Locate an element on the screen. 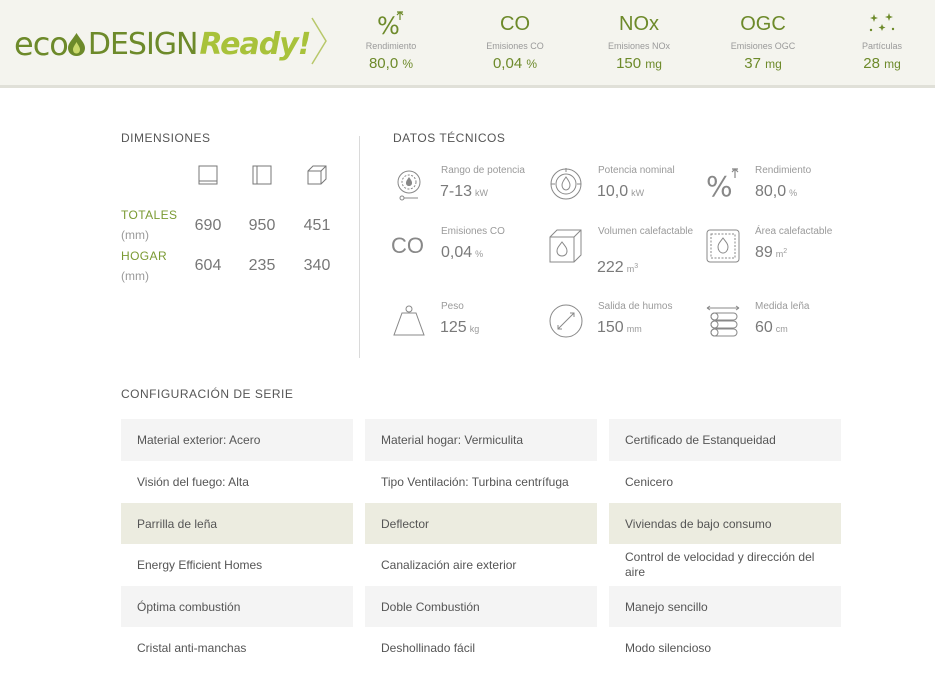 The width and height of the screenshot is (935, 687). stat-value: 150 mg is located at coordinates (639, 63).